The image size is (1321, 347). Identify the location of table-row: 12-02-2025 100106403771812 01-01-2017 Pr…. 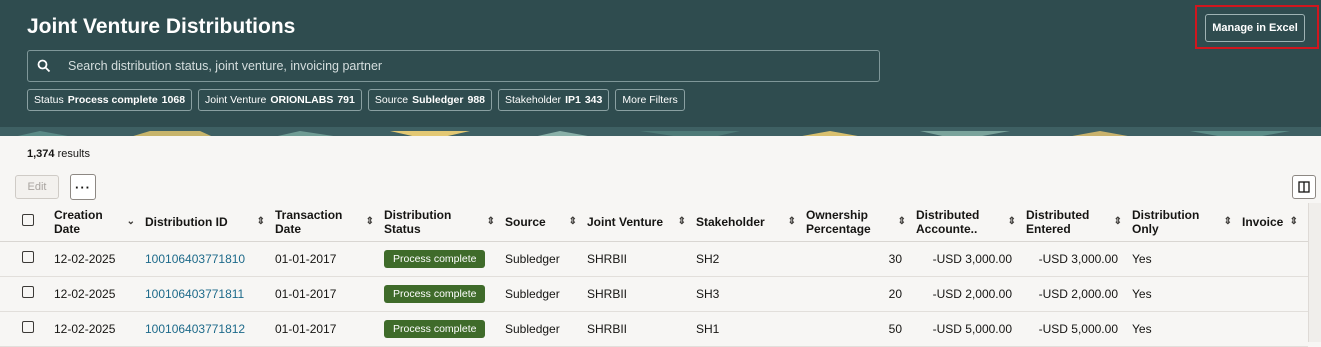
(654, 329).